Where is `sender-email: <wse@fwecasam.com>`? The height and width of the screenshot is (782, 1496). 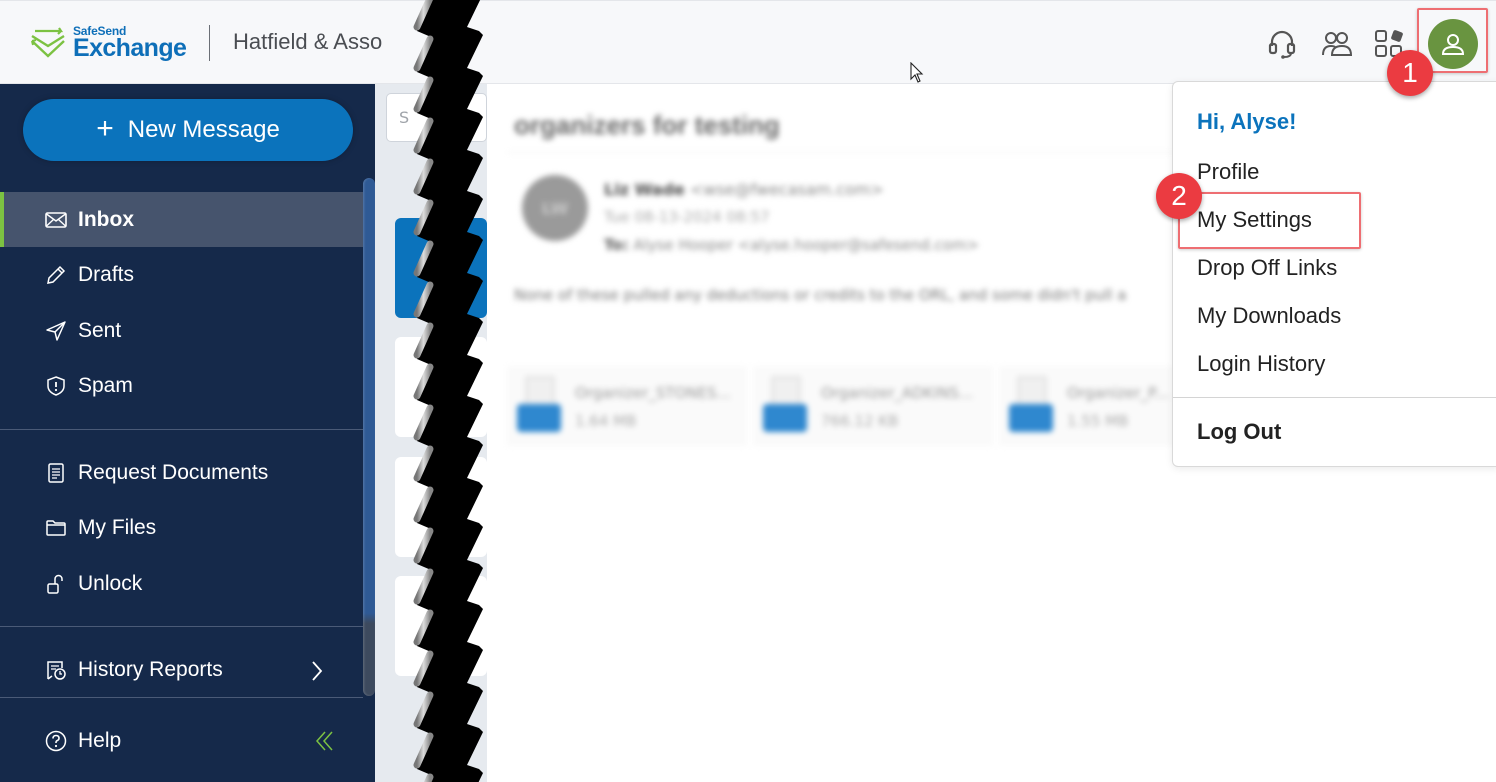 sender-email: <wse@fwecasam.com> is located at coordinates (786, 189).